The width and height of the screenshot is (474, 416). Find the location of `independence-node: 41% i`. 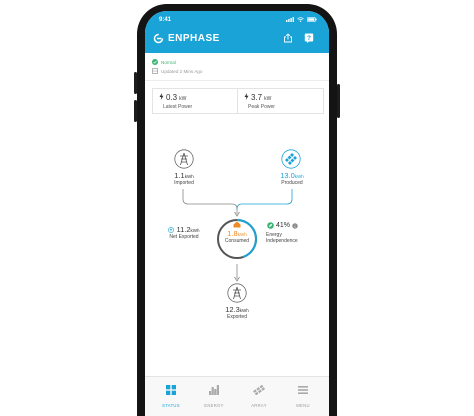

independence-node: 41% i is located at coordinates (282, 225).